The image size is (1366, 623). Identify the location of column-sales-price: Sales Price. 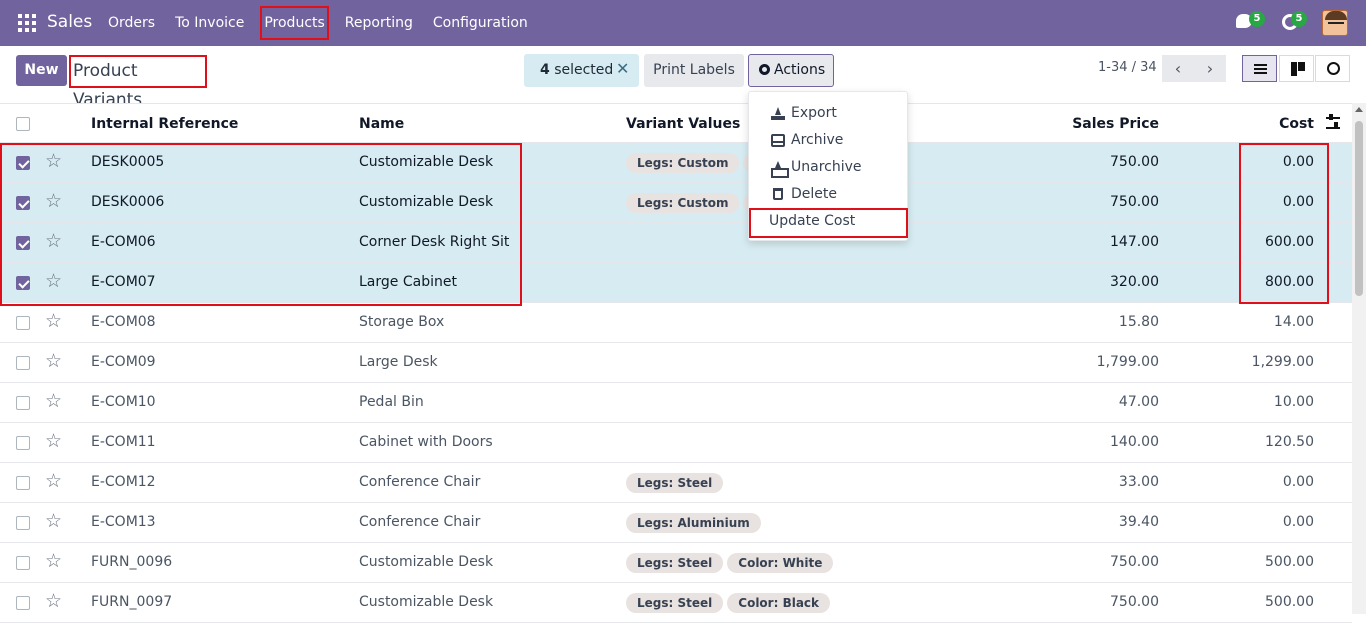
(1094, 124).